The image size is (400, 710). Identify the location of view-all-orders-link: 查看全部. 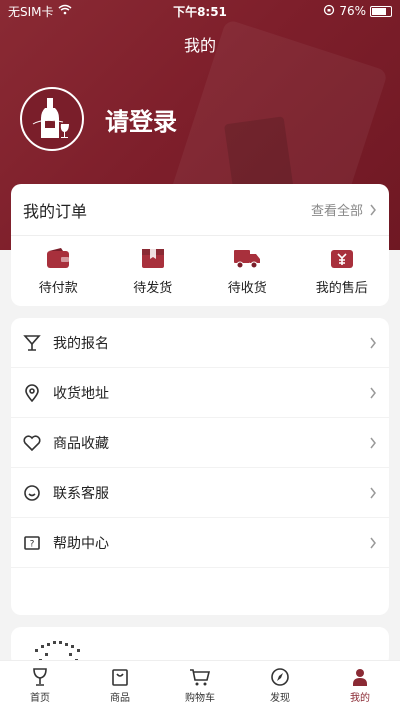
(344, 209).